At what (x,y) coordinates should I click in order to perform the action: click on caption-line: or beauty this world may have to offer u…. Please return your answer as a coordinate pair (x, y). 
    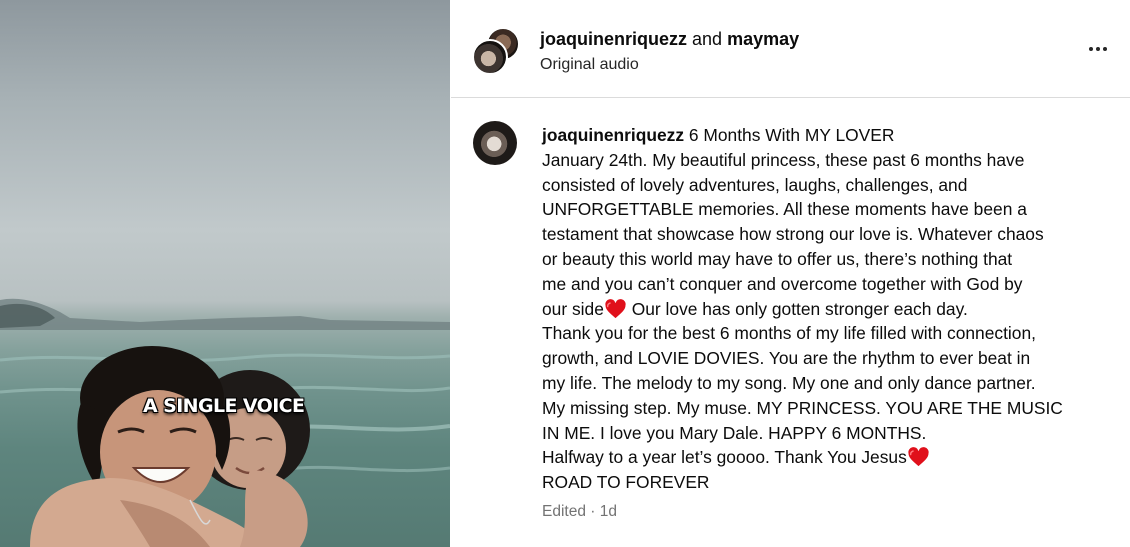
    Looking at the image, I should click on (777, 258).